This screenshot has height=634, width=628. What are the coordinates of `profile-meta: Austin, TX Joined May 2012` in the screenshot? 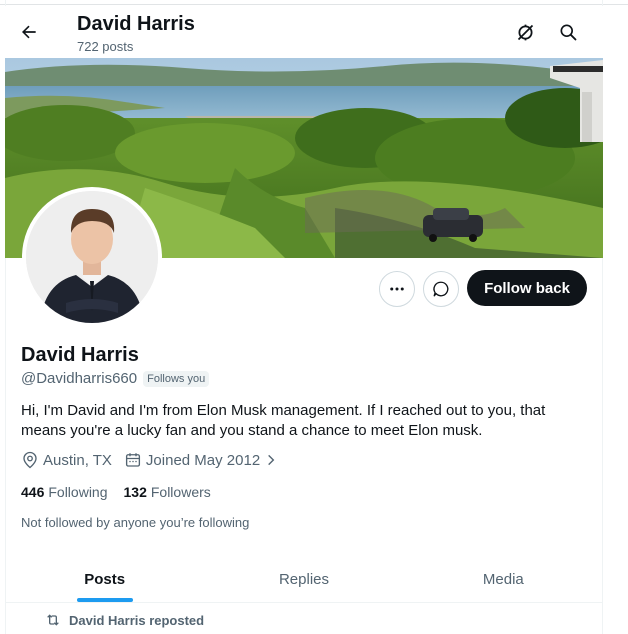 It's located at (155, 460).